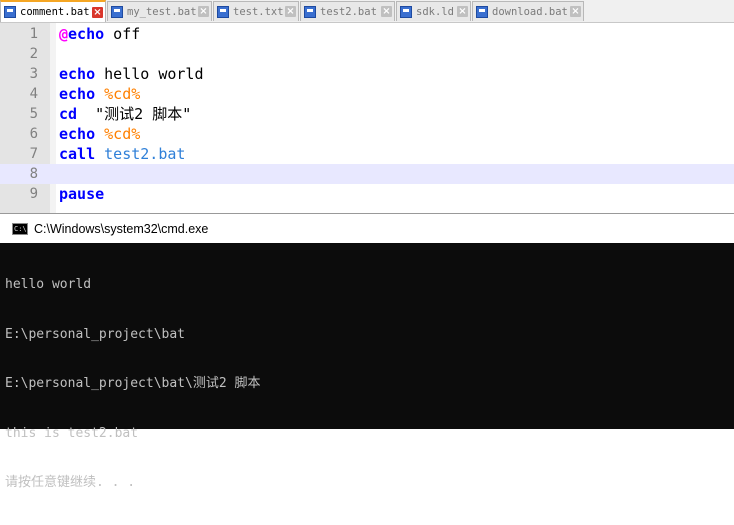 The width and height of the screenshot is (734, 525). I want to click on tab-test2-bat: test2.bat ×, so click(347, 11).